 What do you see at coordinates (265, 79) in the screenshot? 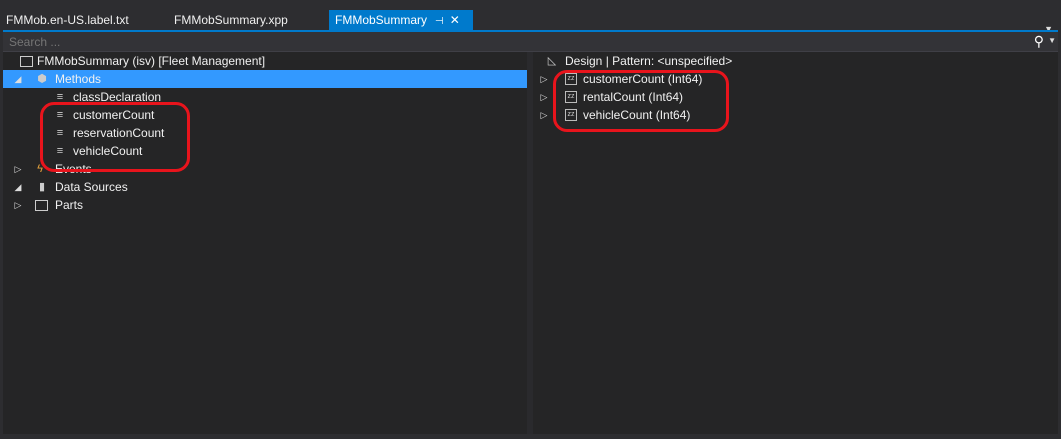
I see `tree-node-methods: ◢ ⬢ Methods` at bounding box center [265, 79].